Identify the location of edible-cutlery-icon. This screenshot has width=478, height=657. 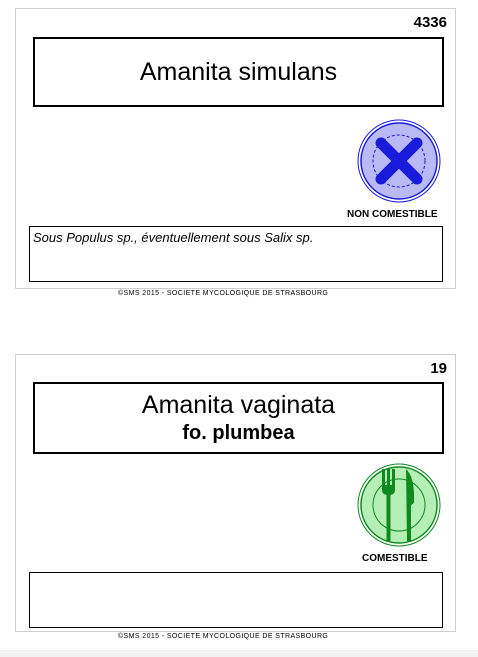
(399, 505).